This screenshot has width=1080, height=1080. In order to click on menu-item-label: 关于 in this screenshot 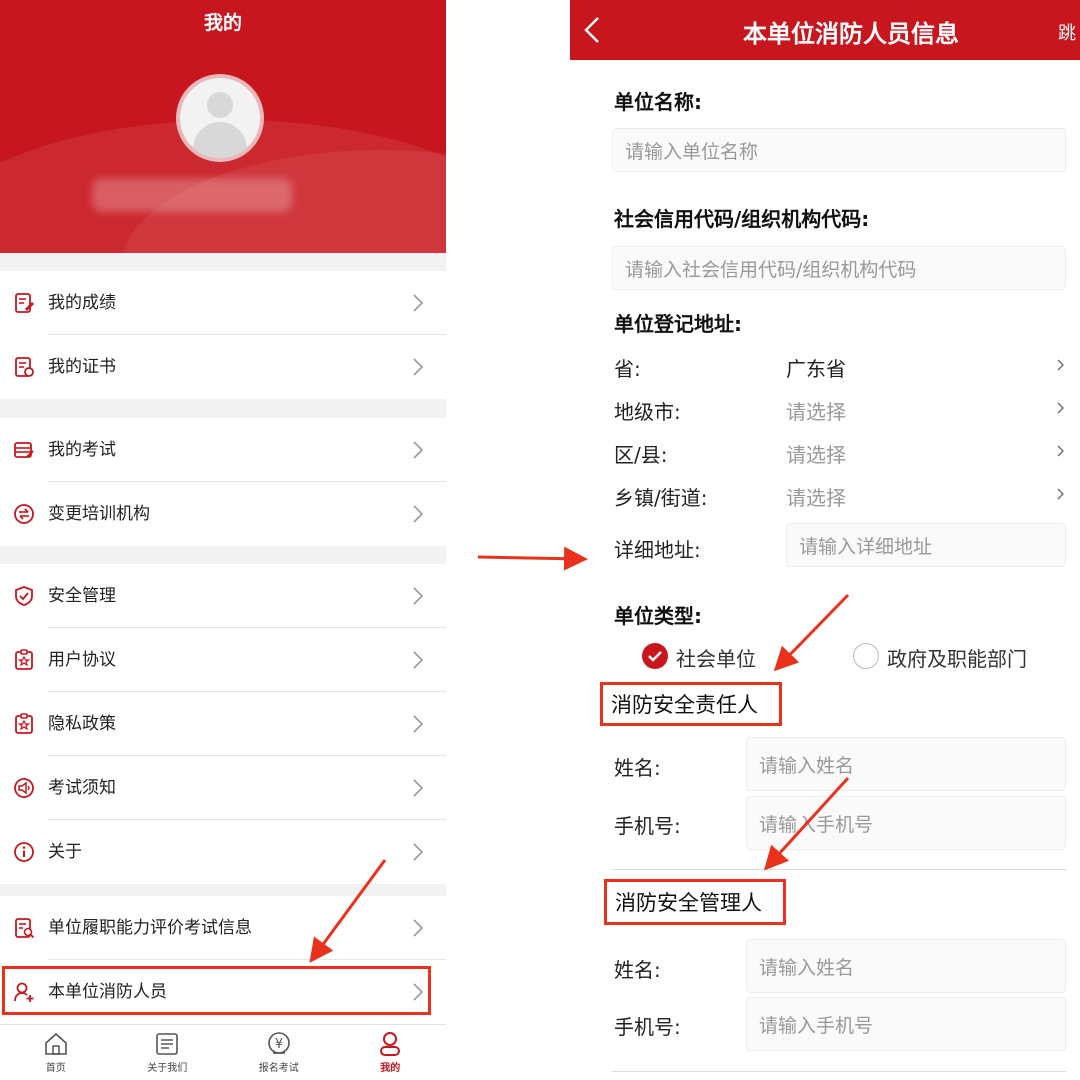, I will do `click(65, 852)`.